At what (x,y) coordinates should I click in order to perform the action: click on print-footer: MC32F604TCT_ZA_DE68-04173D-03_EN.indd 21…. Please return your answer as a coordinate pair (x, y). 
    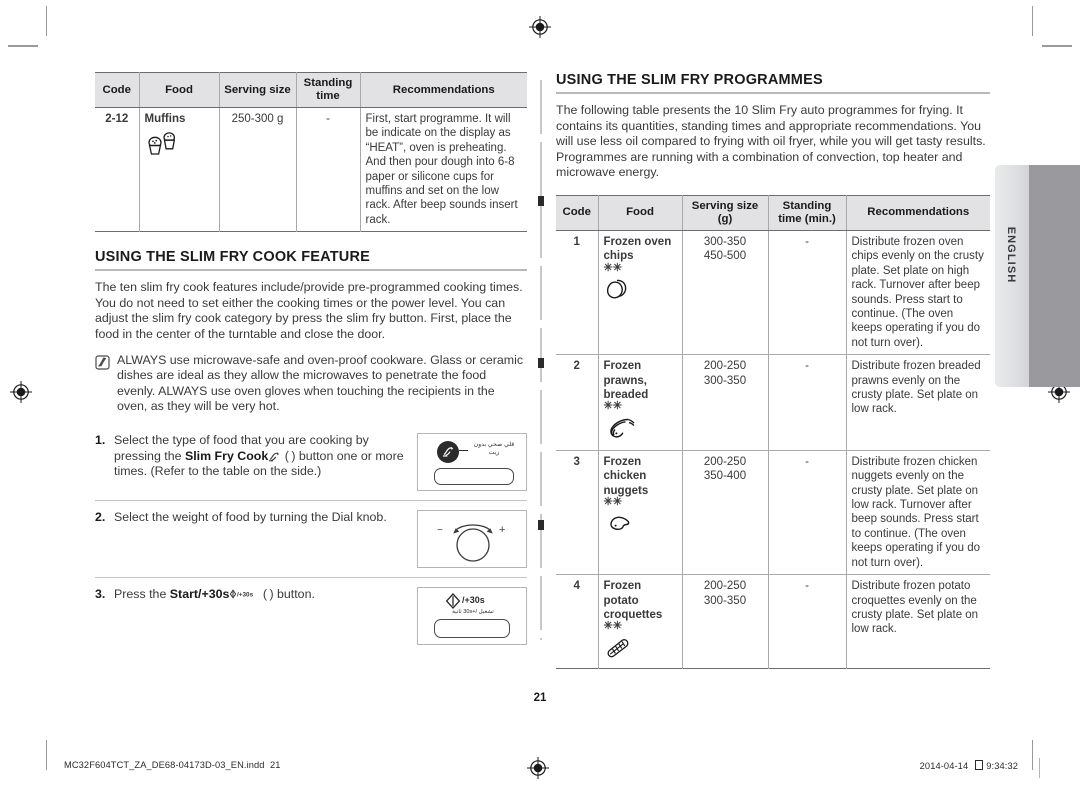
    Looking at the image, I should click on (540, 768).